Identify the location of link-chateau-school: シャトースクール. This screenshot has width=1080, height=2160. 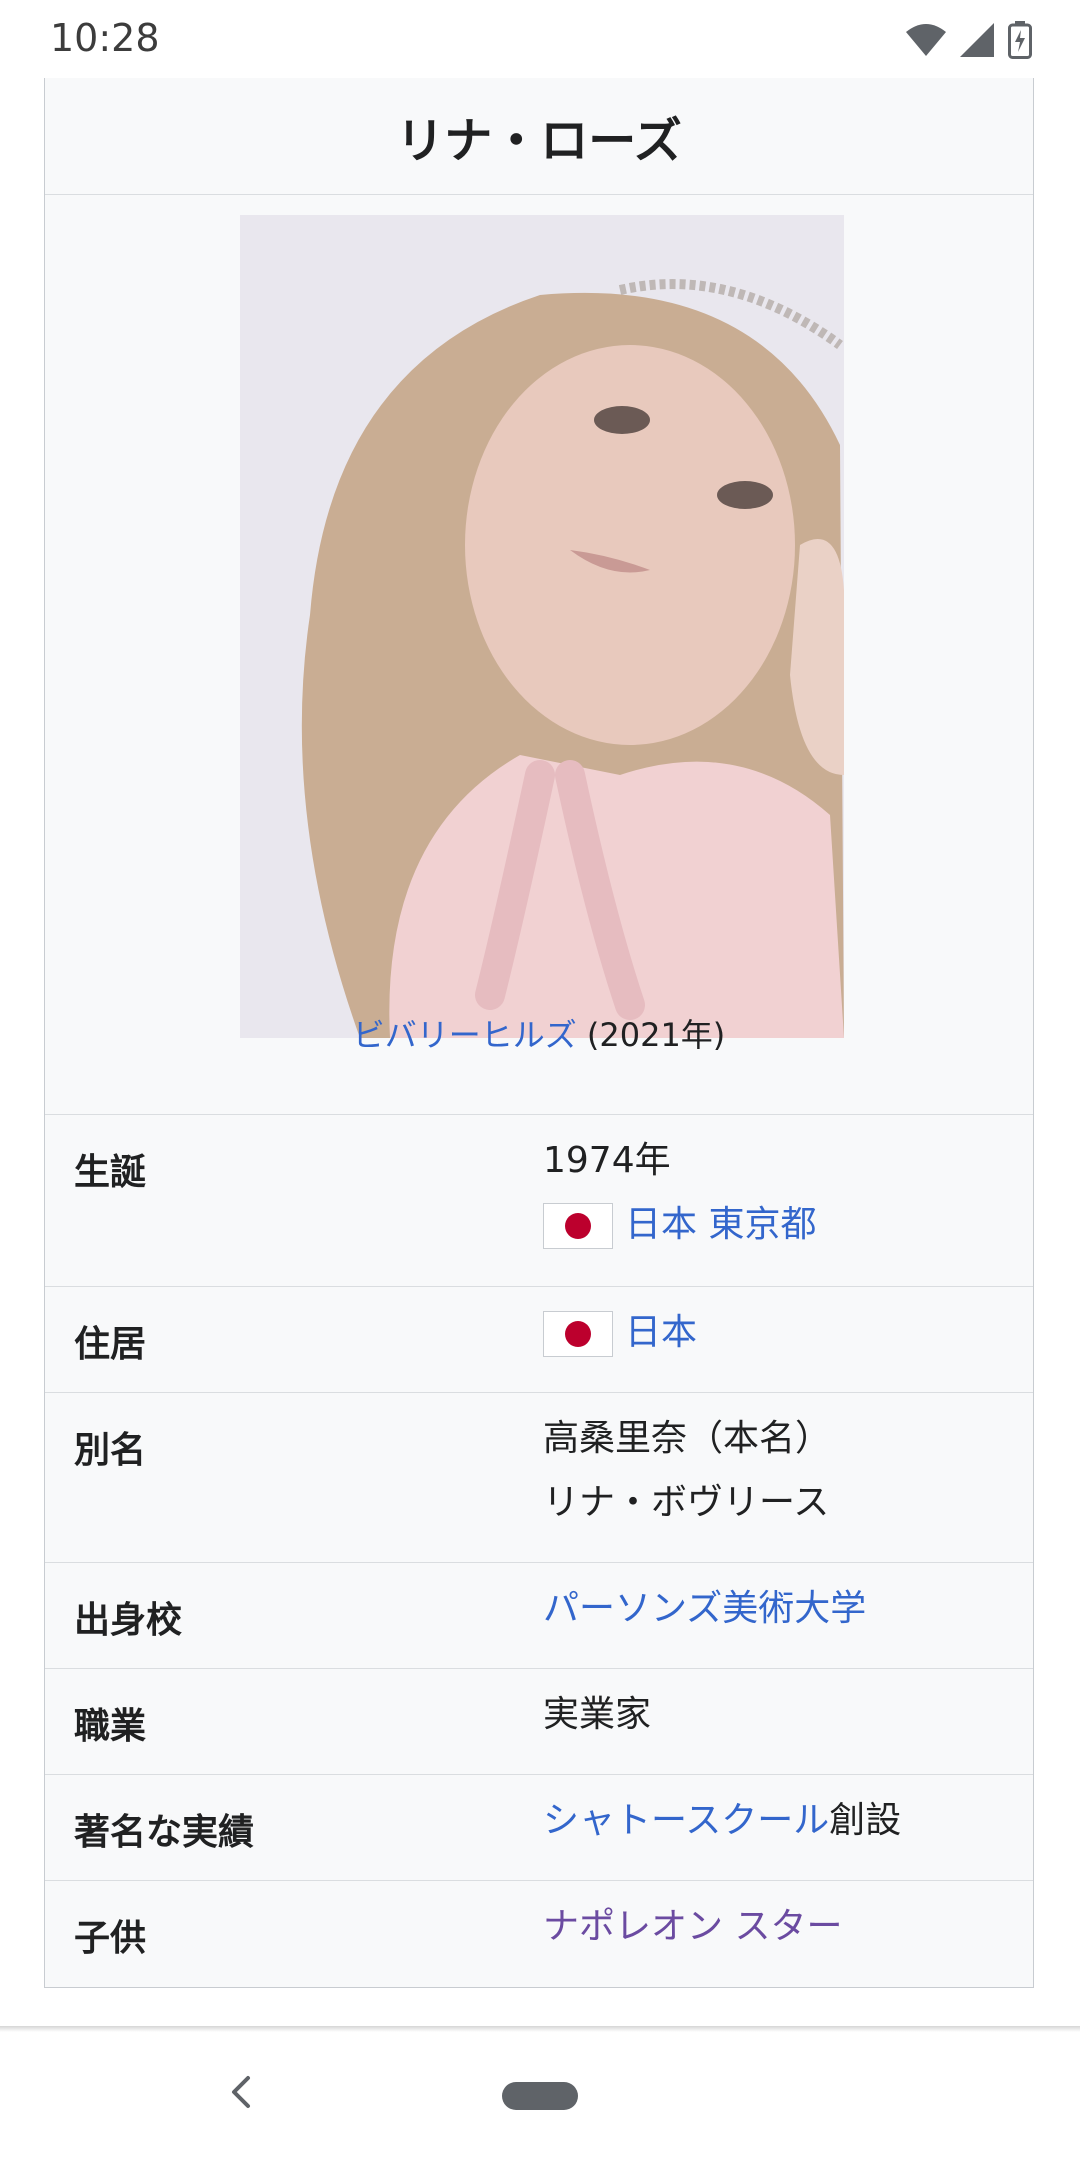
(686, 1820).